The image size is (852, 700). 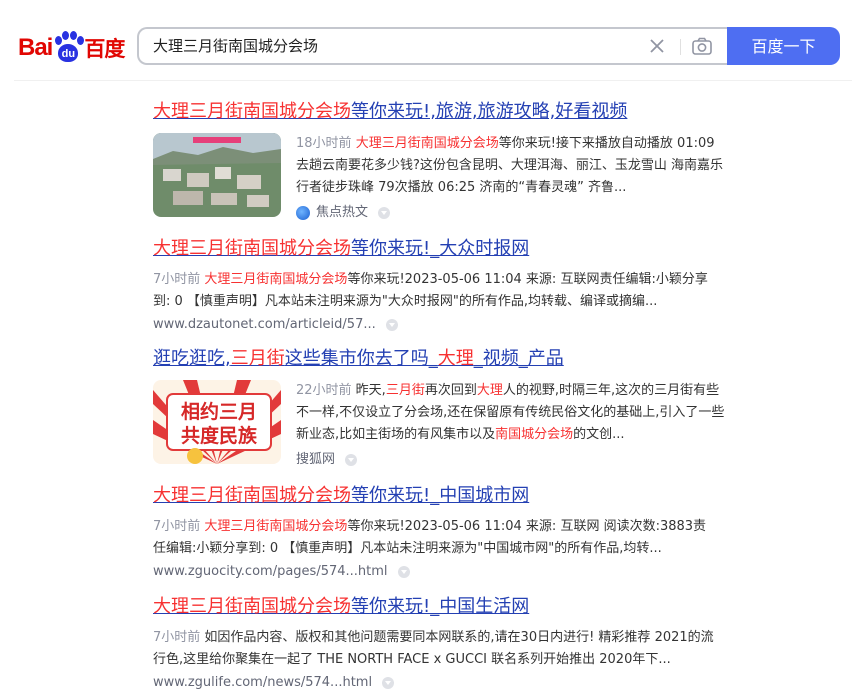 What do you see at coordinates (435, 683) in the screenshot?
I see `result-url: www.zgulife.com/news/574...html` at bounding box center [435, 683].